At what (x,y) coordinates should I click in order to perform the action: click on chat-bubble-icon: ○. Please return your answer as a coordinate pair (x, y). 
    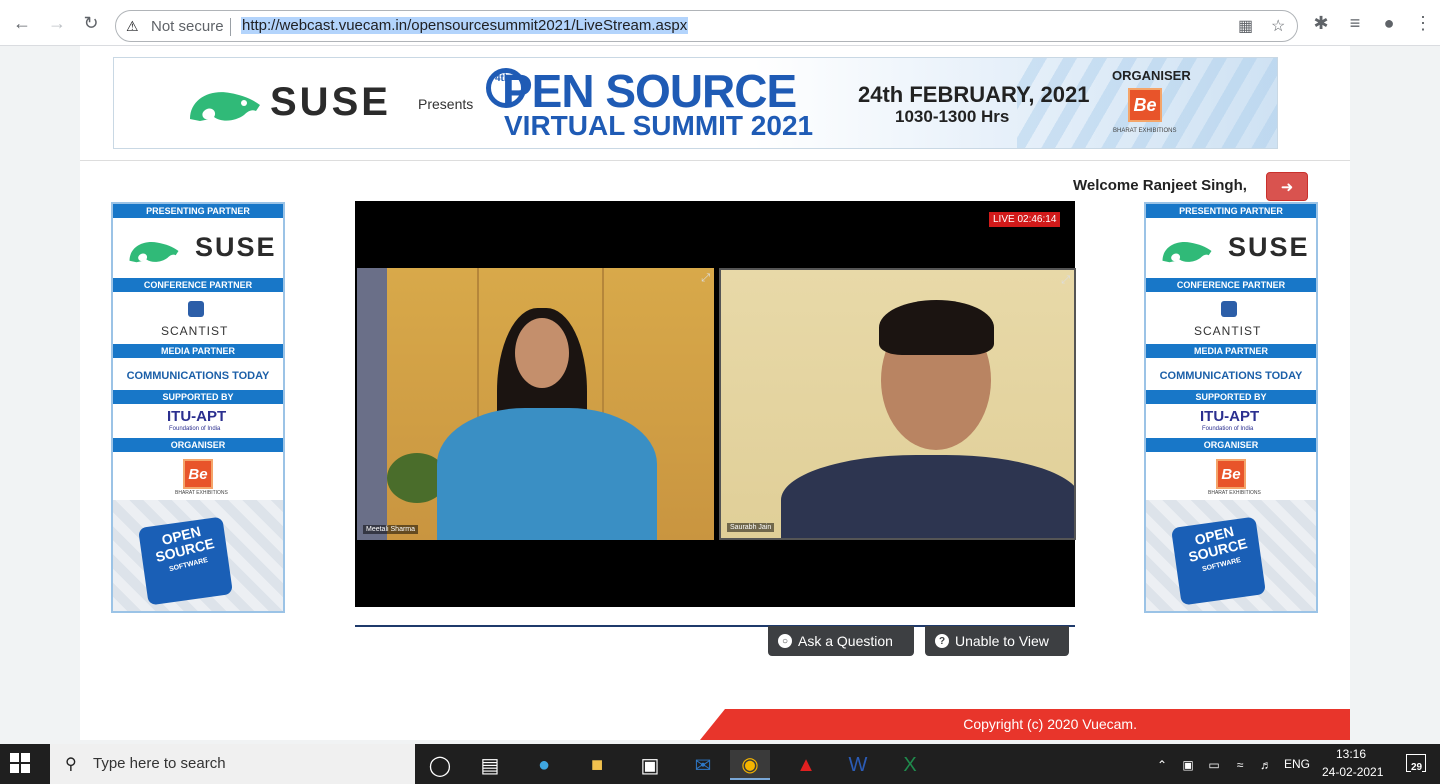
    Looking at the image, I should click on (785, 641).